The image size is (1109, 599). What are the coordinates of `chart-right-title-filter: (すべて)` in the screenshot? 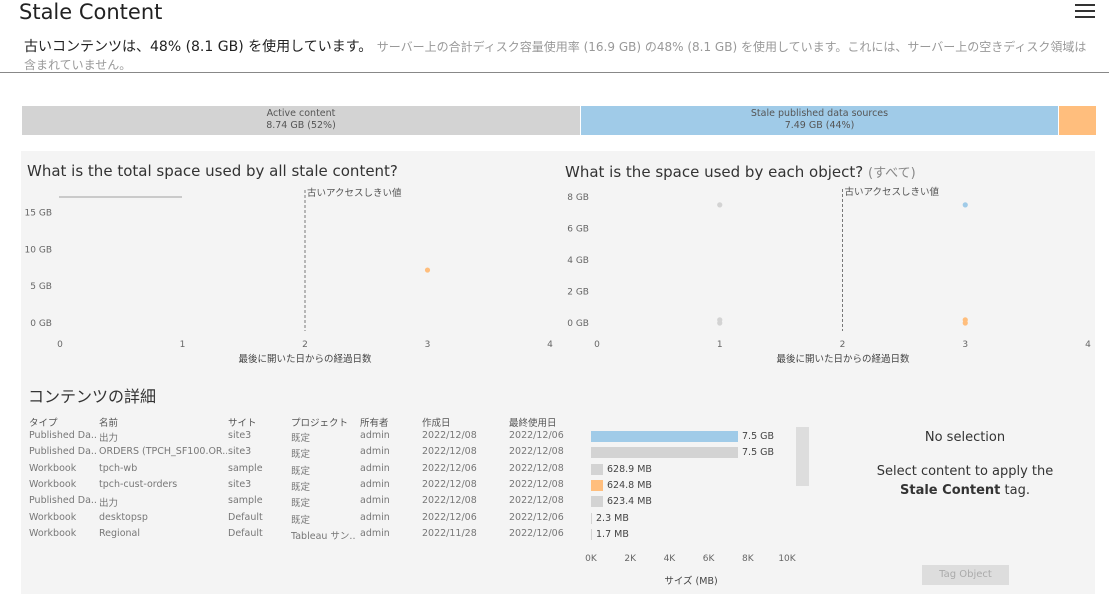 It's located at (892, 173).